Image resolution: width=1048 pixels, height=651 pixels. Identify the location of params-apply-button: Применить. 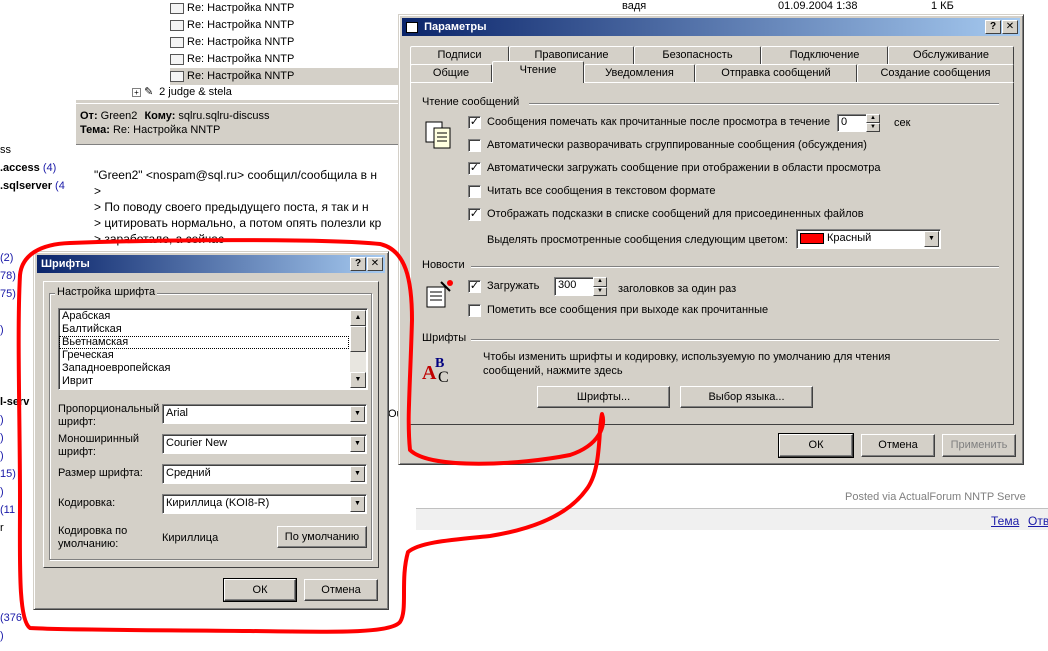
(979, 445).